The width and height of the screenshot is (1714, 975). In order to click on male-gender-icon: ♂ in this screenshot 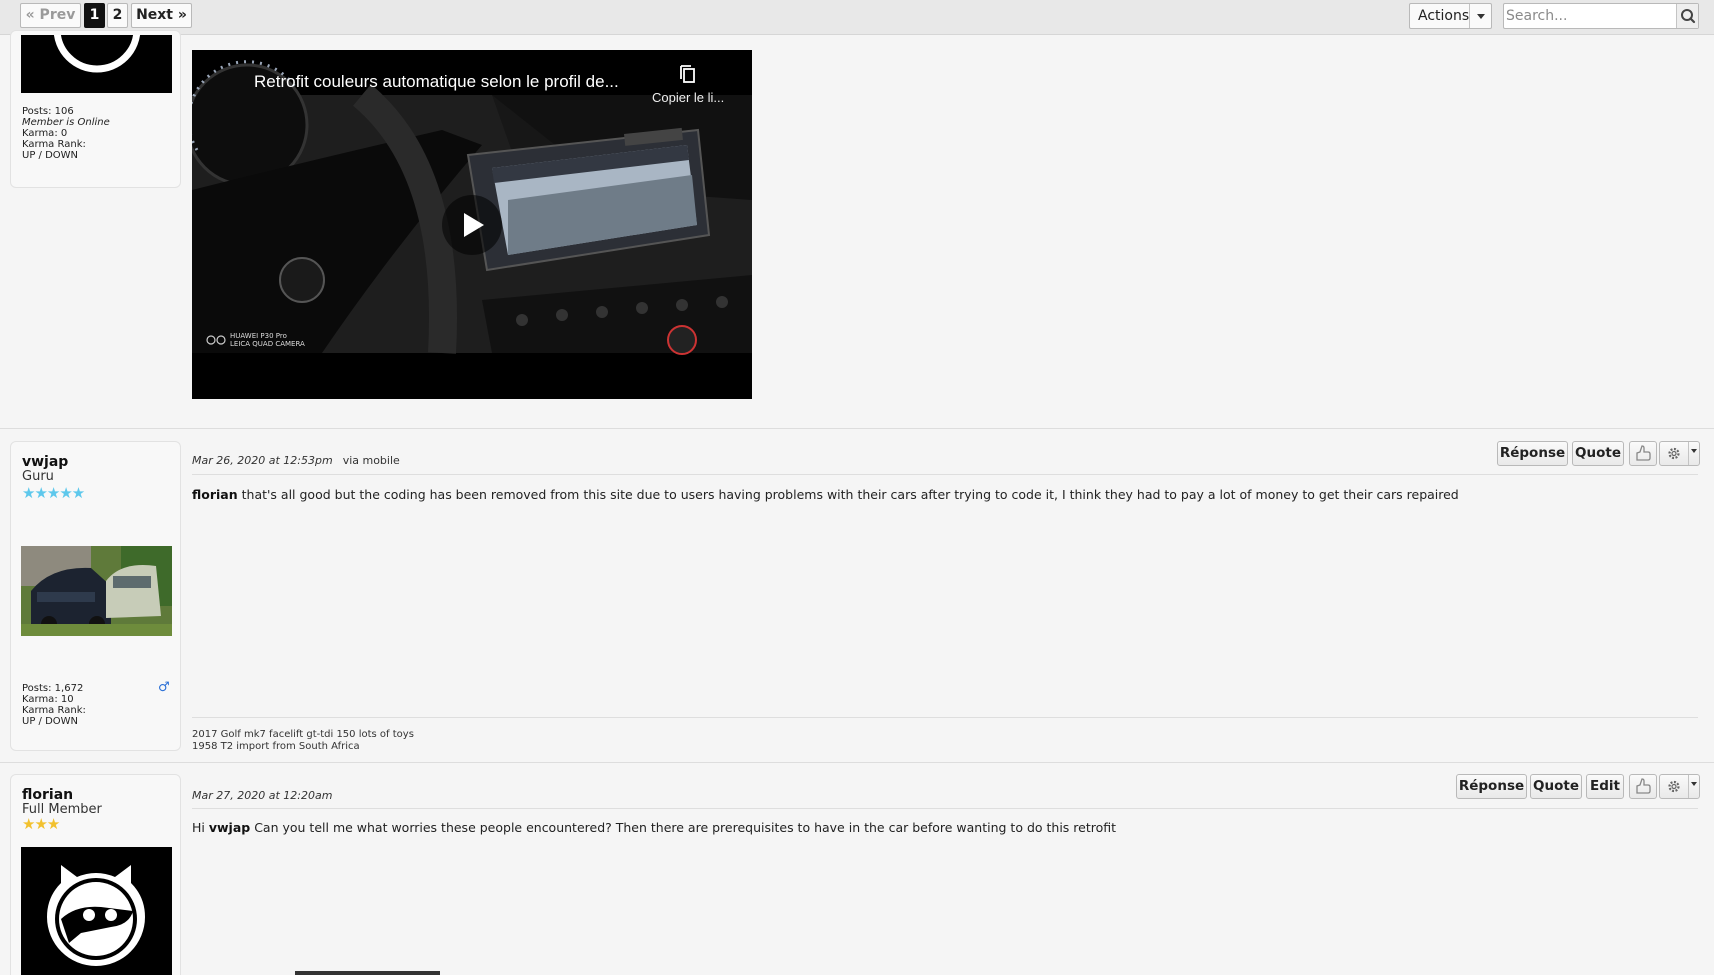, I will do `click(164, 687)`.